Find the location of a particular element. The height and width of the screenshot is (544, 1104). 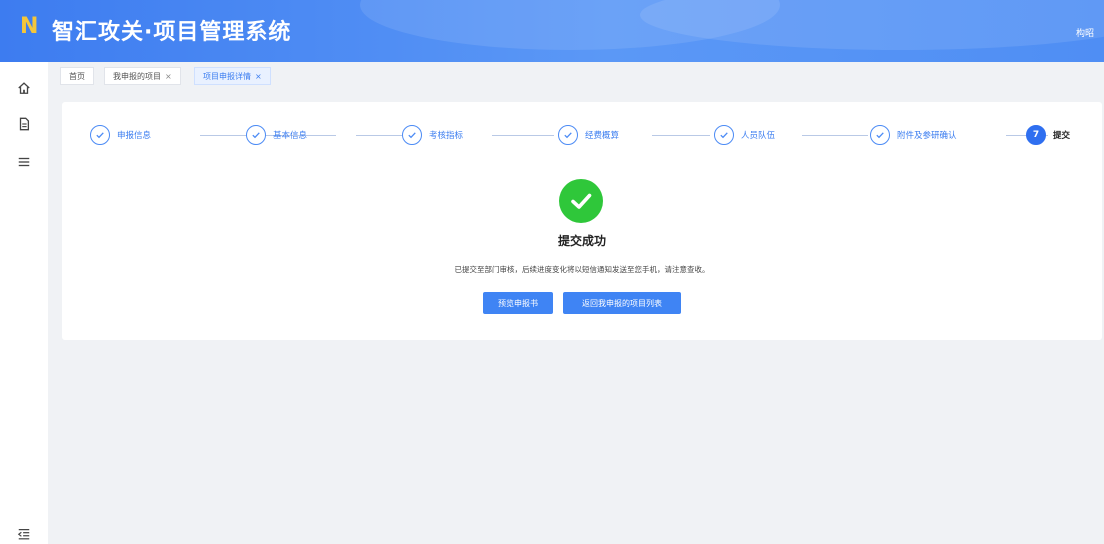

collapse-icon is located at coordinates (24, 534).